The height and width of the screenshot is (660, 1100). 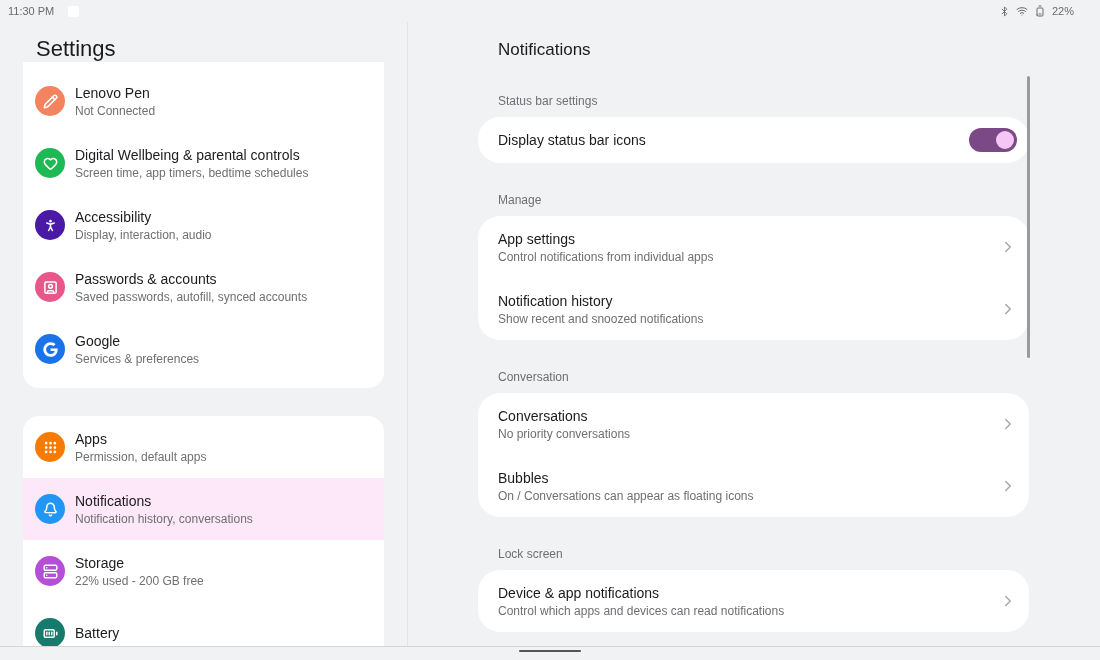 I want to click on item-subtitle: Saved passwords, autofill, synced accounts, so click(x=191, y=296).